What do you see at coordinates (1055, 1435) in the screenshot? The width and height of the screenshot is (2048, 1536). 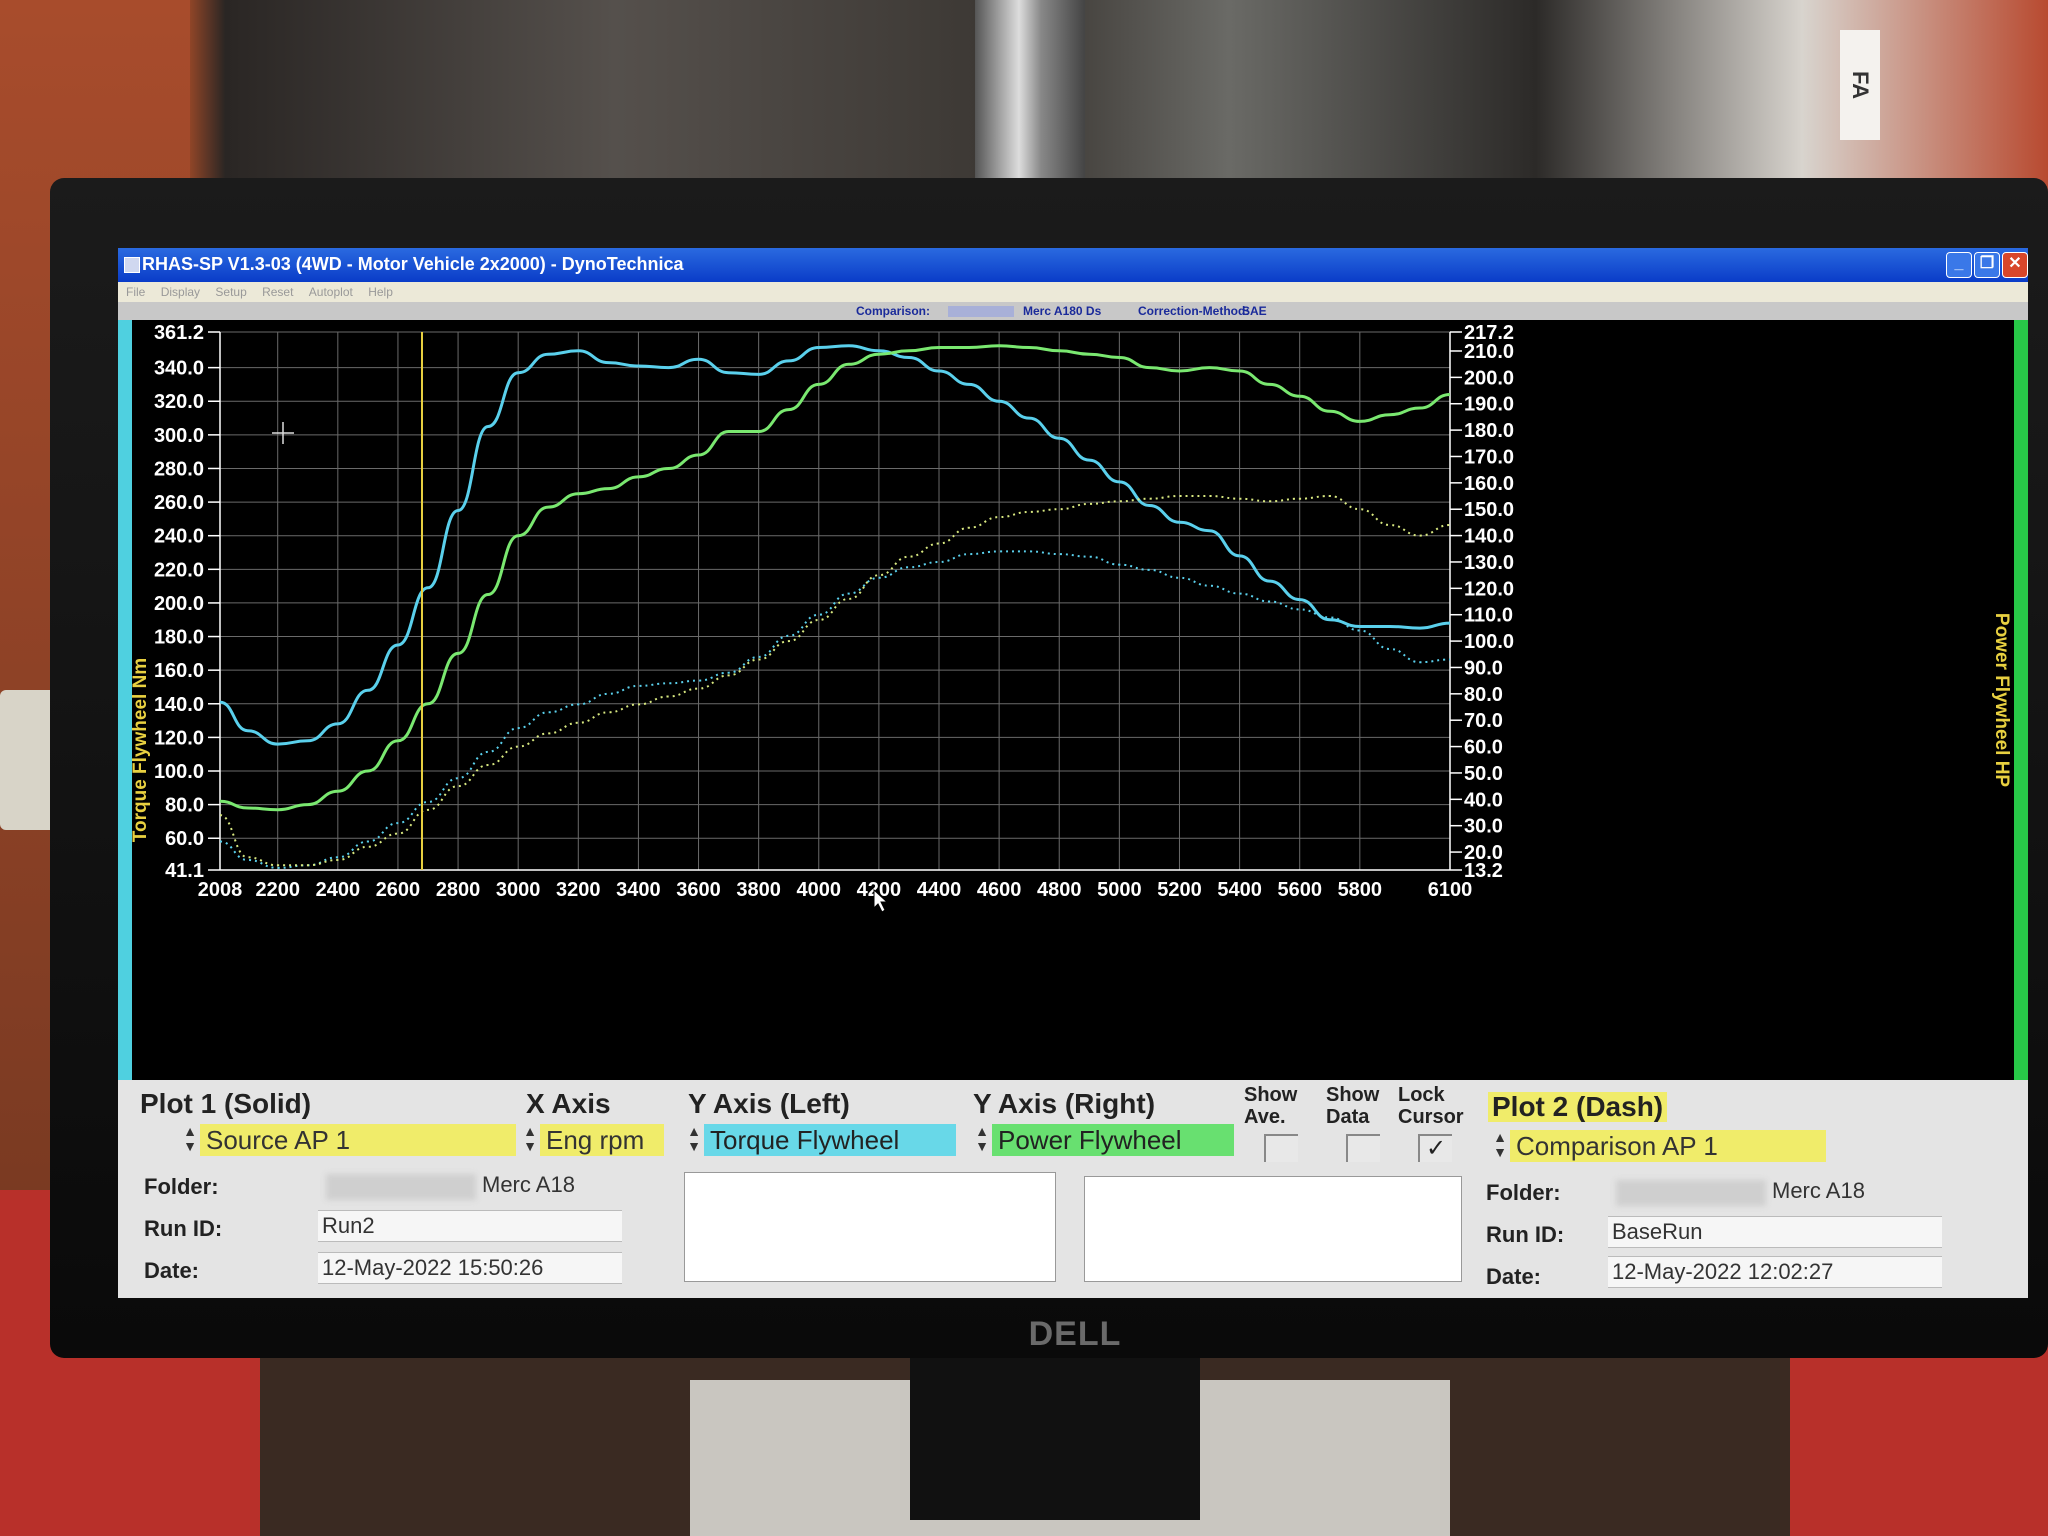 I see `monitor-stand-neck` at bounding box center [1055, 1435].